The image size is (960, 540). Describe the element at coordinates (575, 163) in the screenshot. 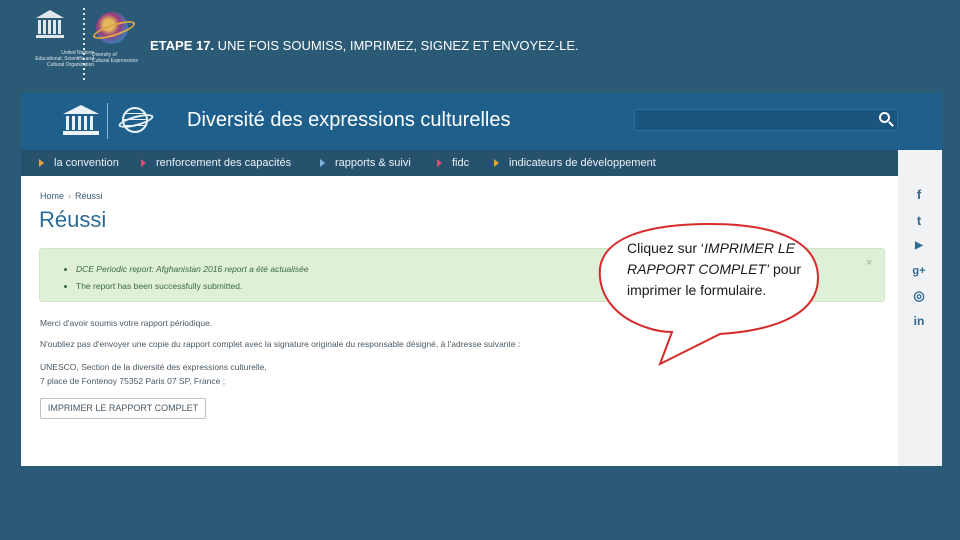

I see `nav-item-indicateurs: indicateurs de développement` at that location.